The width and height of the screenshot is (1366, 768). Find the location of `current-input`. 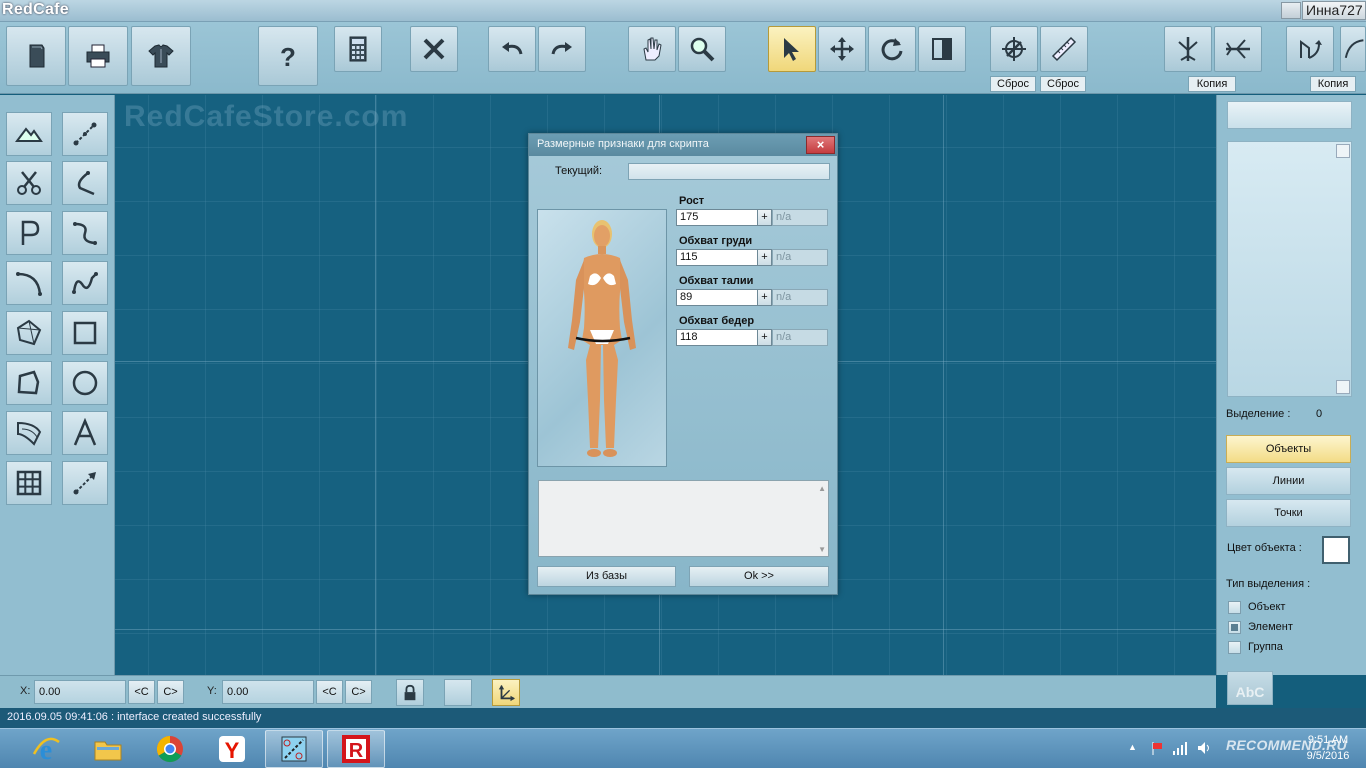

current-input is located at coordinates (729, 171).